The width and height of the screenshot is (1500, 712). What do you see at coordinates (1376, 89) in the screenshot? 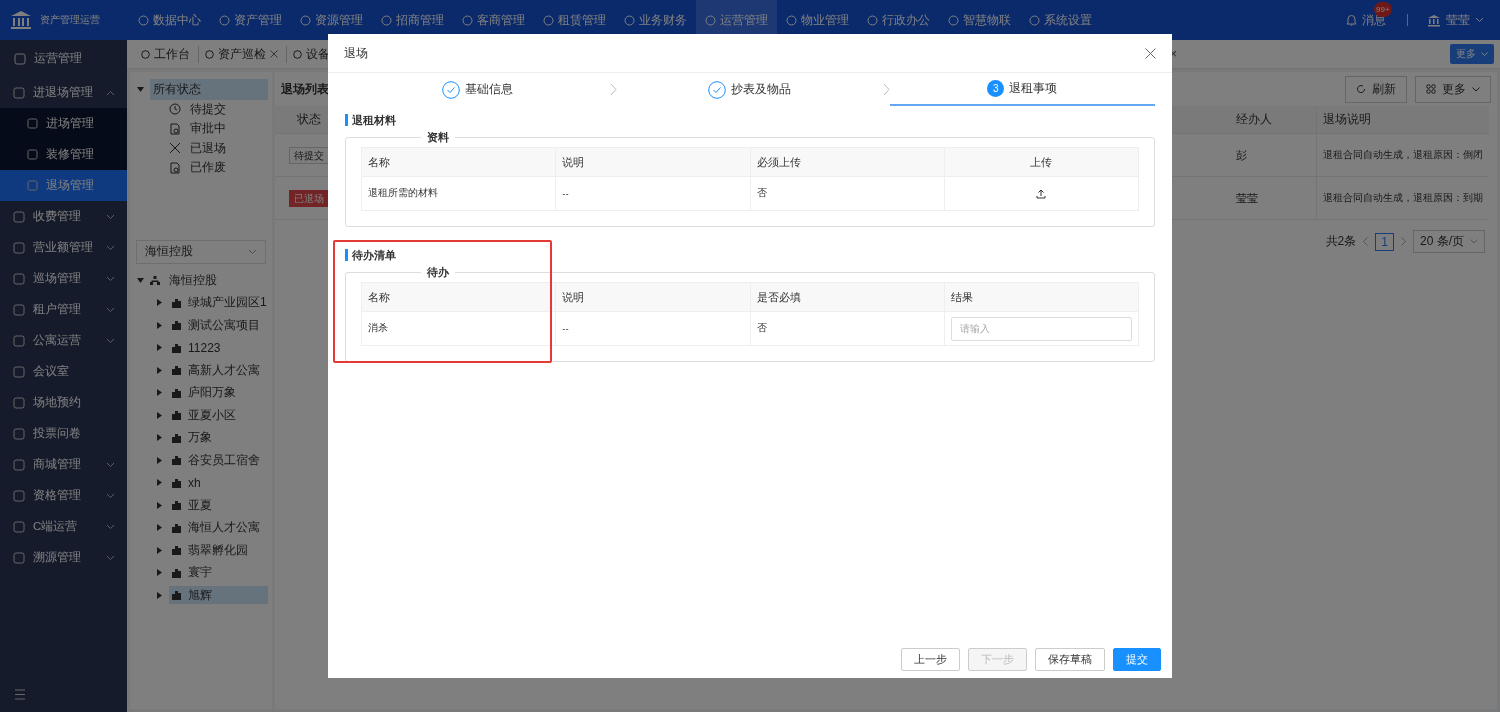
I see `refresh-button: 刷新` at bounding box center [1376, 89].